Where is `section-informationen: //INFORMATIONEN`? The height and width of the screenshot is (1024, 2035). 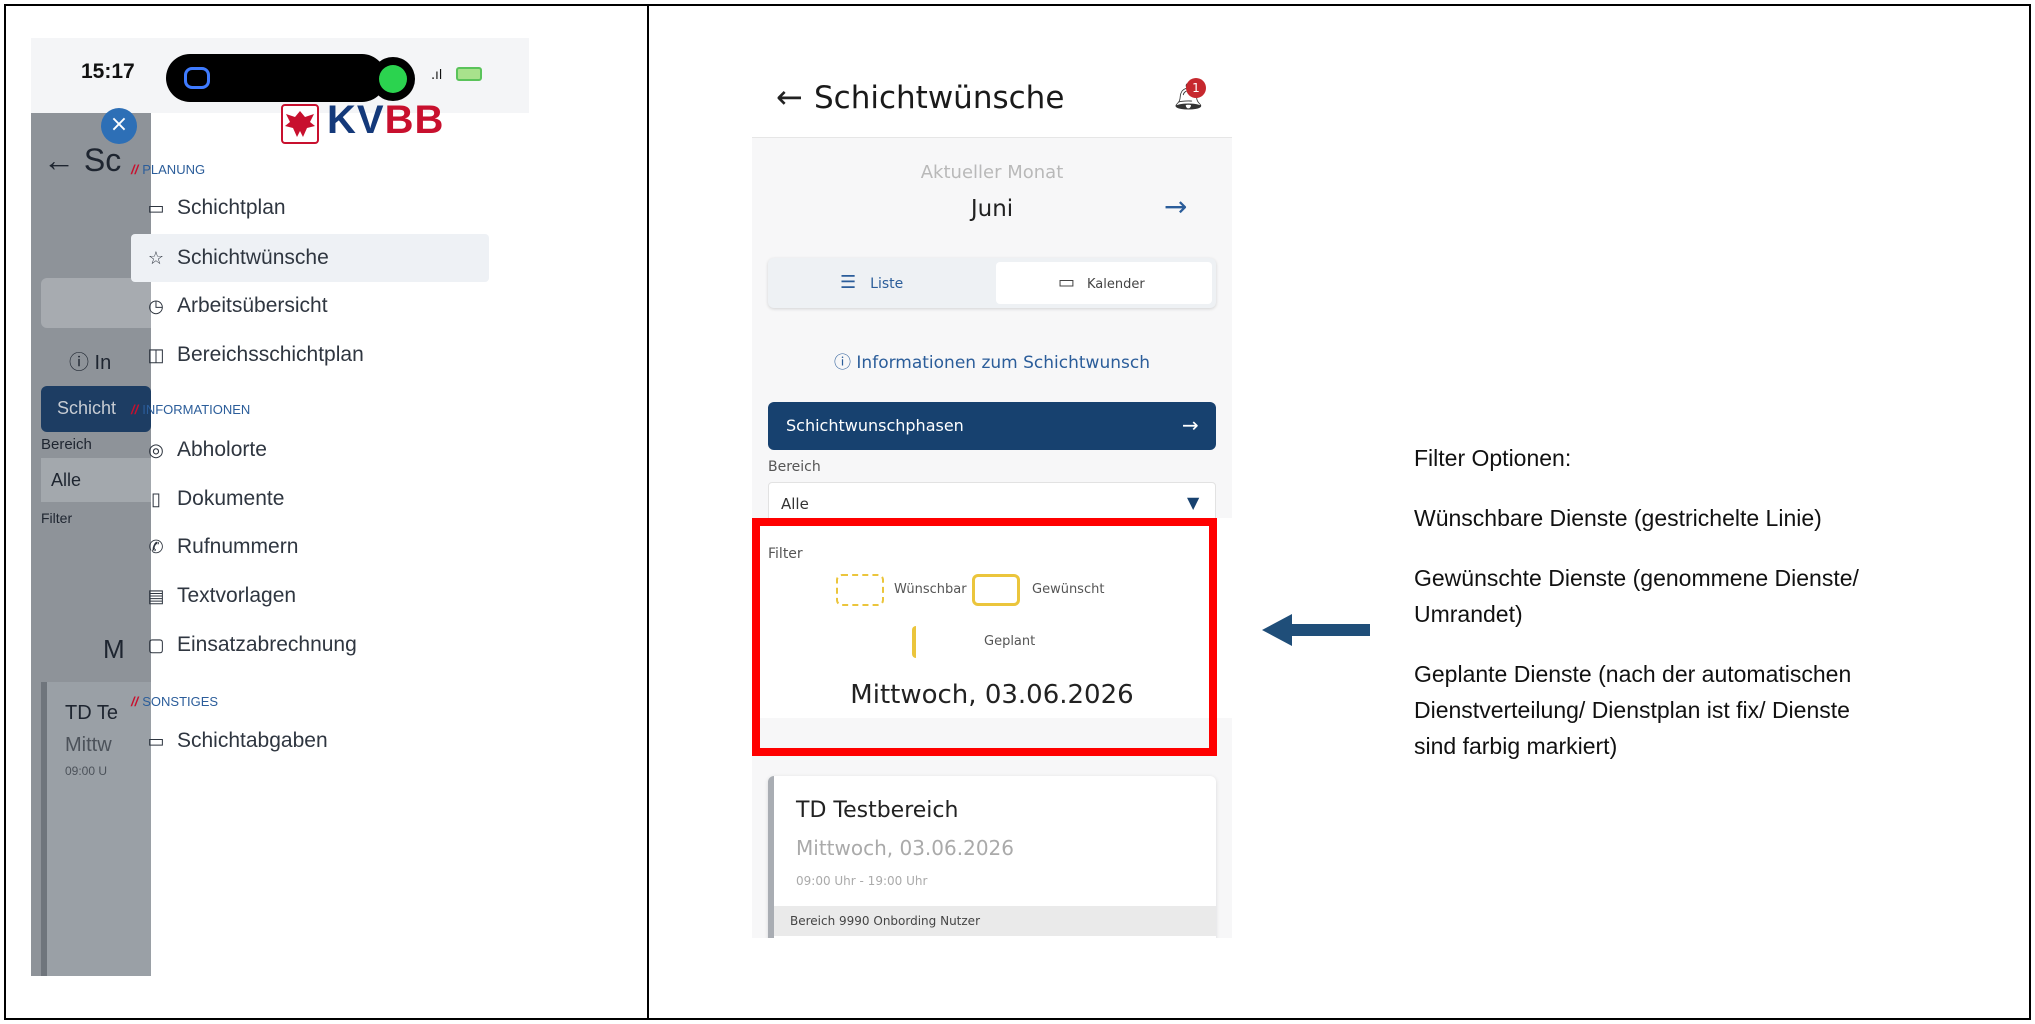
section-informationen: //INFORMATIONEN is located at coordinates (191, 409).